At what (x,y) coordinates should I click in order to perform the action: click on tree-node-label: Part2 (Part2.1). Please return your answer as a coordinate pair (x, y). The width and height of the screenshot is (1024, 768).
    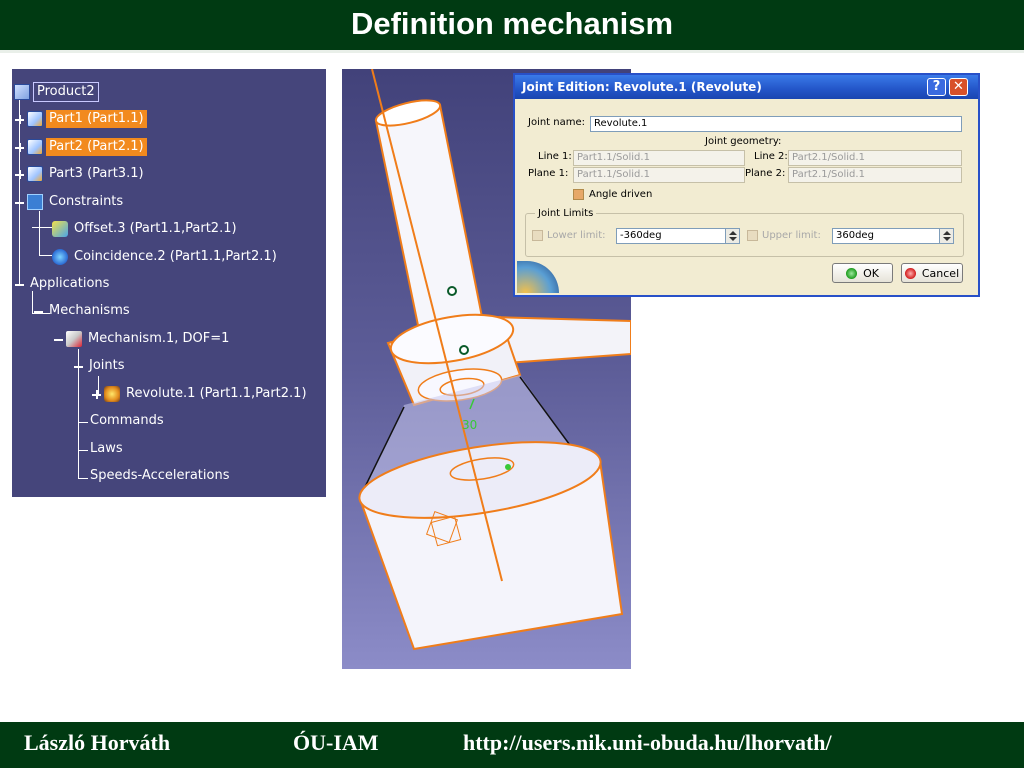
    Looking at the image, I should click on (96, 147).